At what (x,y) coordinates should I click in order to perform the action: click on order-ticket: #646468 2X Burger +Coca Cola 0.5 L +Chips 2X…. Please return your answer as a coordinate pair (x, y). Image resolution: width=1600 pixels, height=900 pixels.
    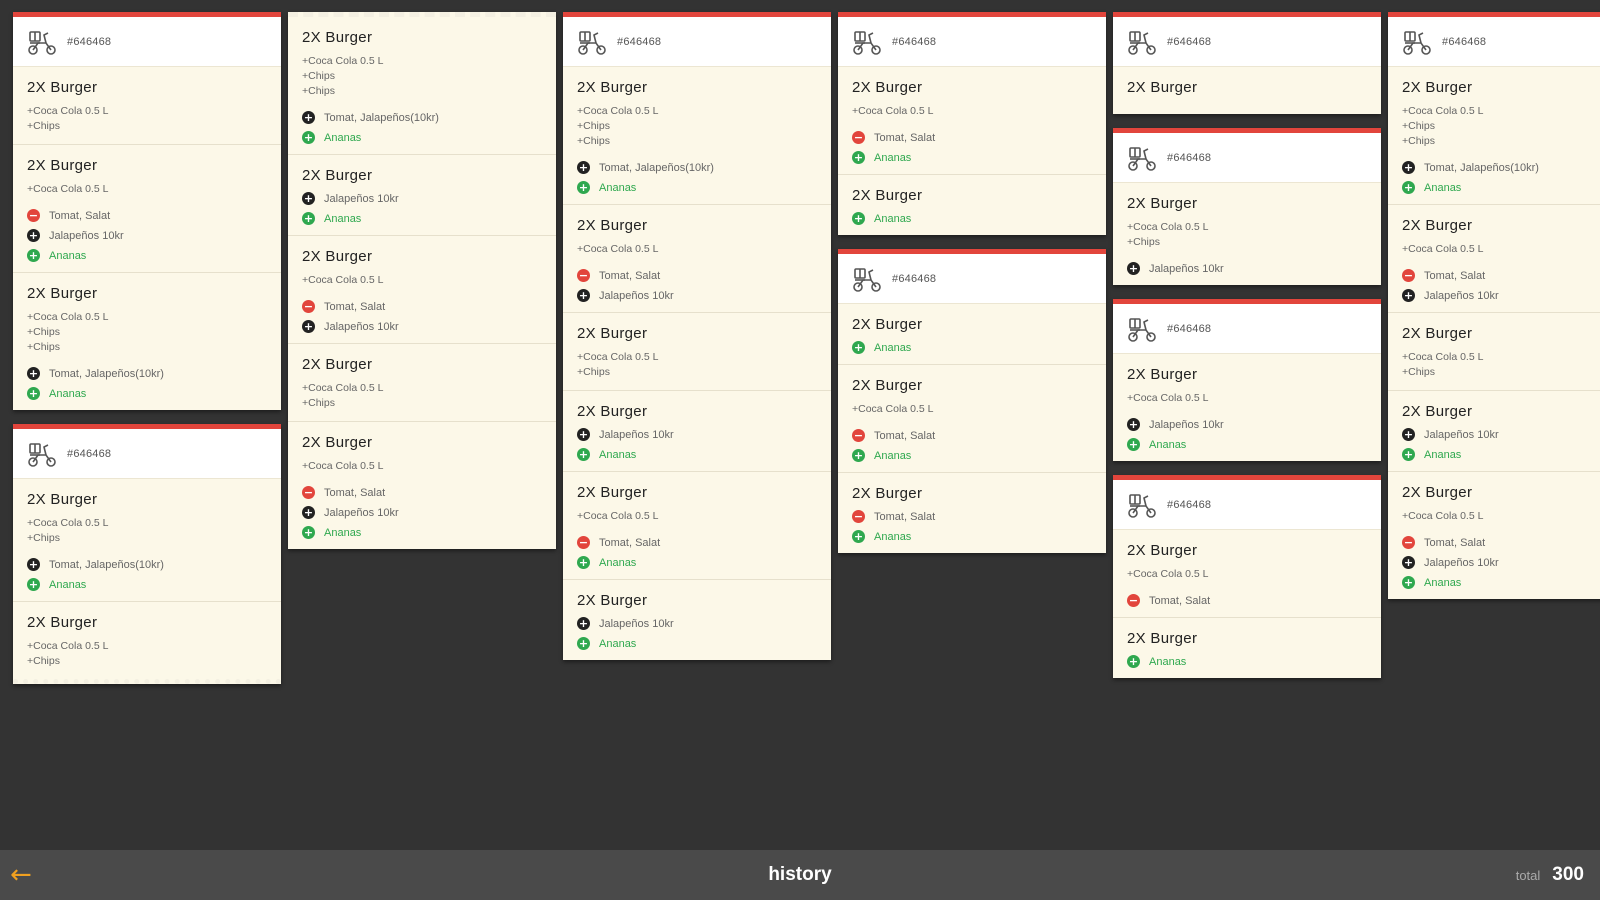
    Looking at the image, I should click on (147, 211).